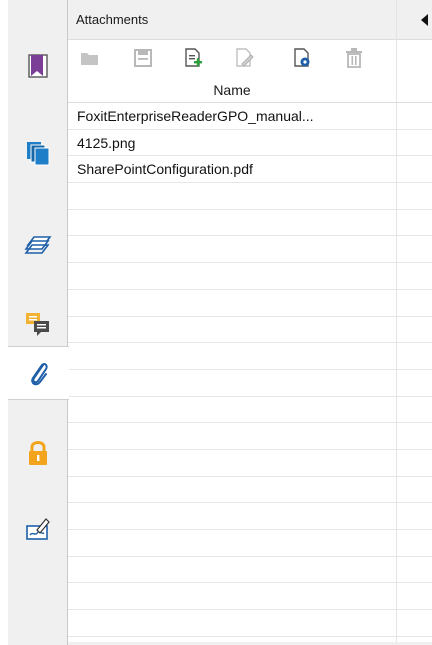  What do you see at coordinates (250, 20) in the screenshot?
I see `panel-header: Attachments` at bounding box center [250, 20].